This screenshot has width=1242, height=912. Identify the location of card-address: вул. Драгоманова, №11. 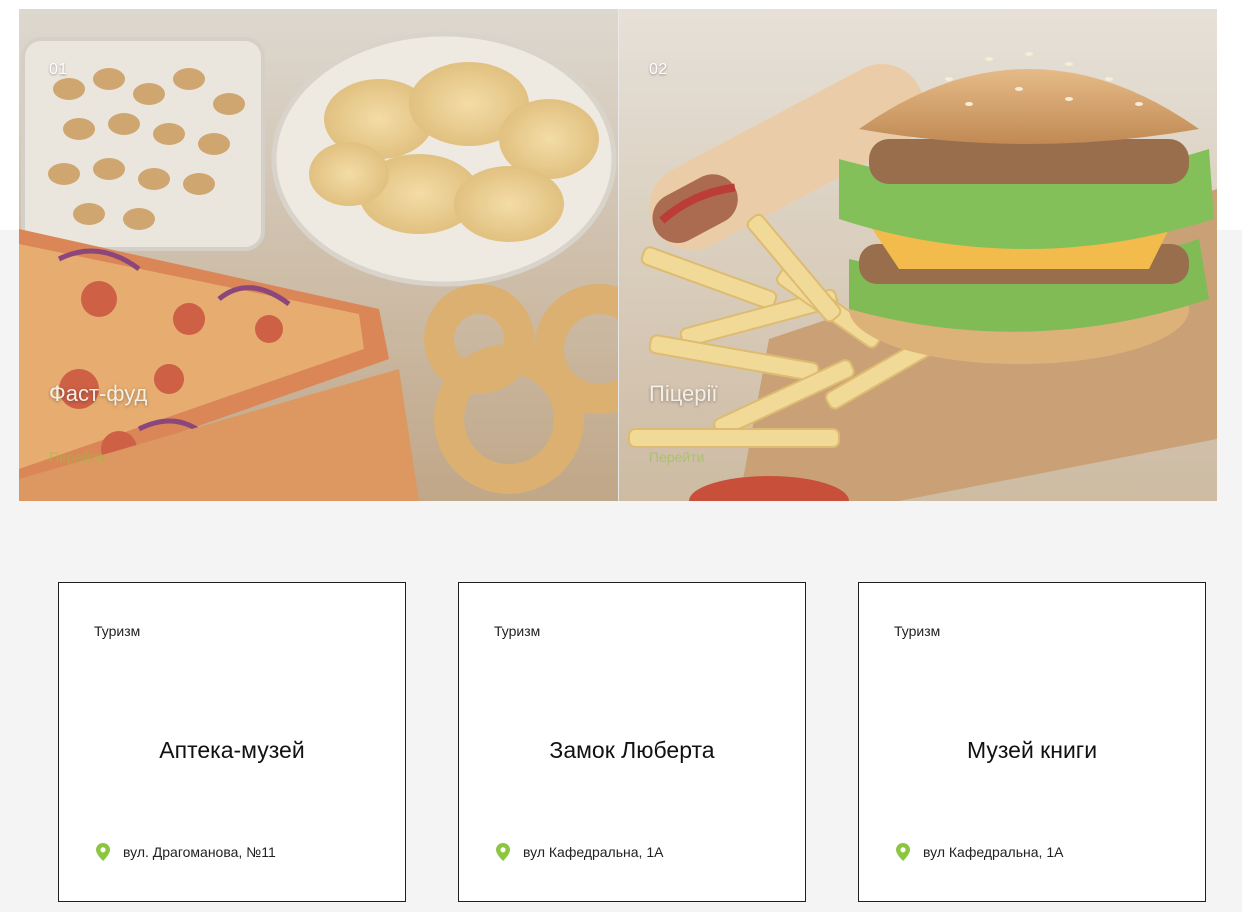
(186, 852).